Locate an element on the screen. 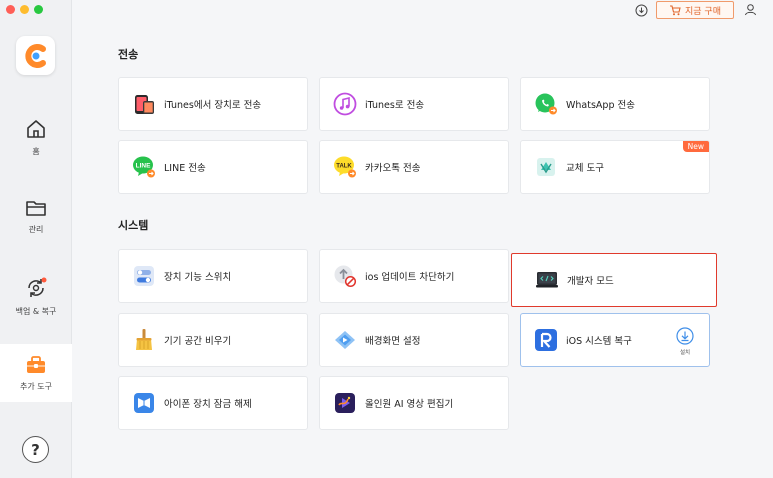 The width and height of the screenshot is (773, 478). toolbox-icon is located at coordinates (36, 364).